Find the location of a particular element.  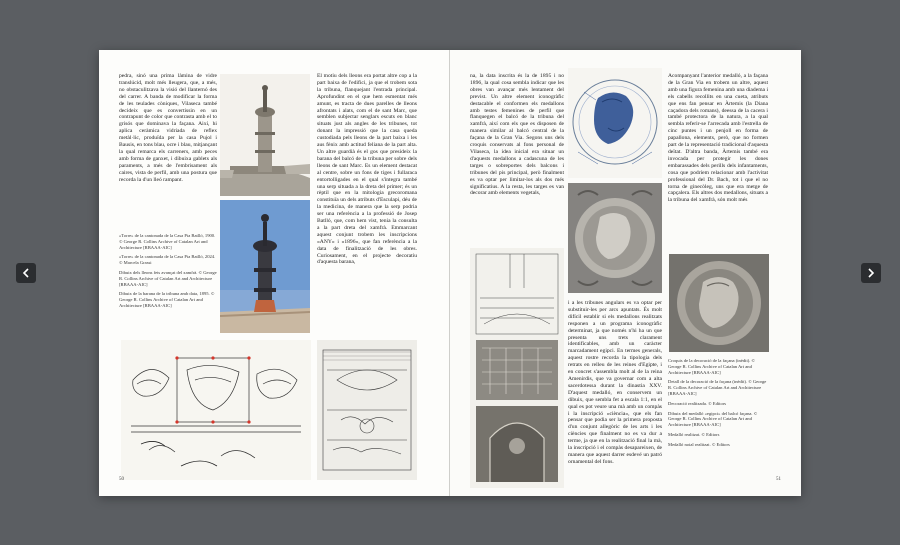

caption: Decoració realitzada. © Editors is located at coordinates (697, 403).